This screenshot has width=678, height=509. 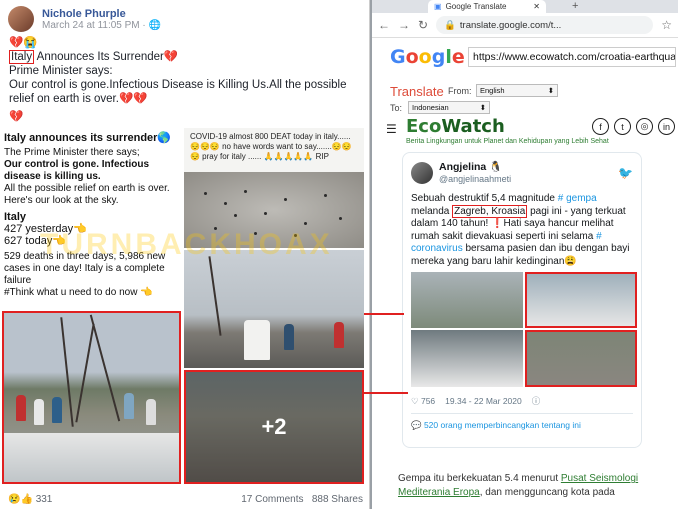 What do you see at coordinates (101, 14) in the screenshot?
I see `author-name: Nichole Phurple` at bounding box center [101, 14].